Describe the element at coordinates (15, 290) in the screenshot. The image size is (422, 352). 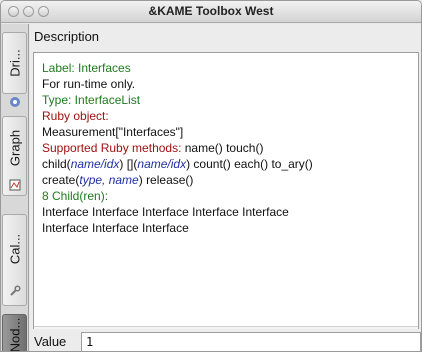
I see `wrench-icon` at that location.